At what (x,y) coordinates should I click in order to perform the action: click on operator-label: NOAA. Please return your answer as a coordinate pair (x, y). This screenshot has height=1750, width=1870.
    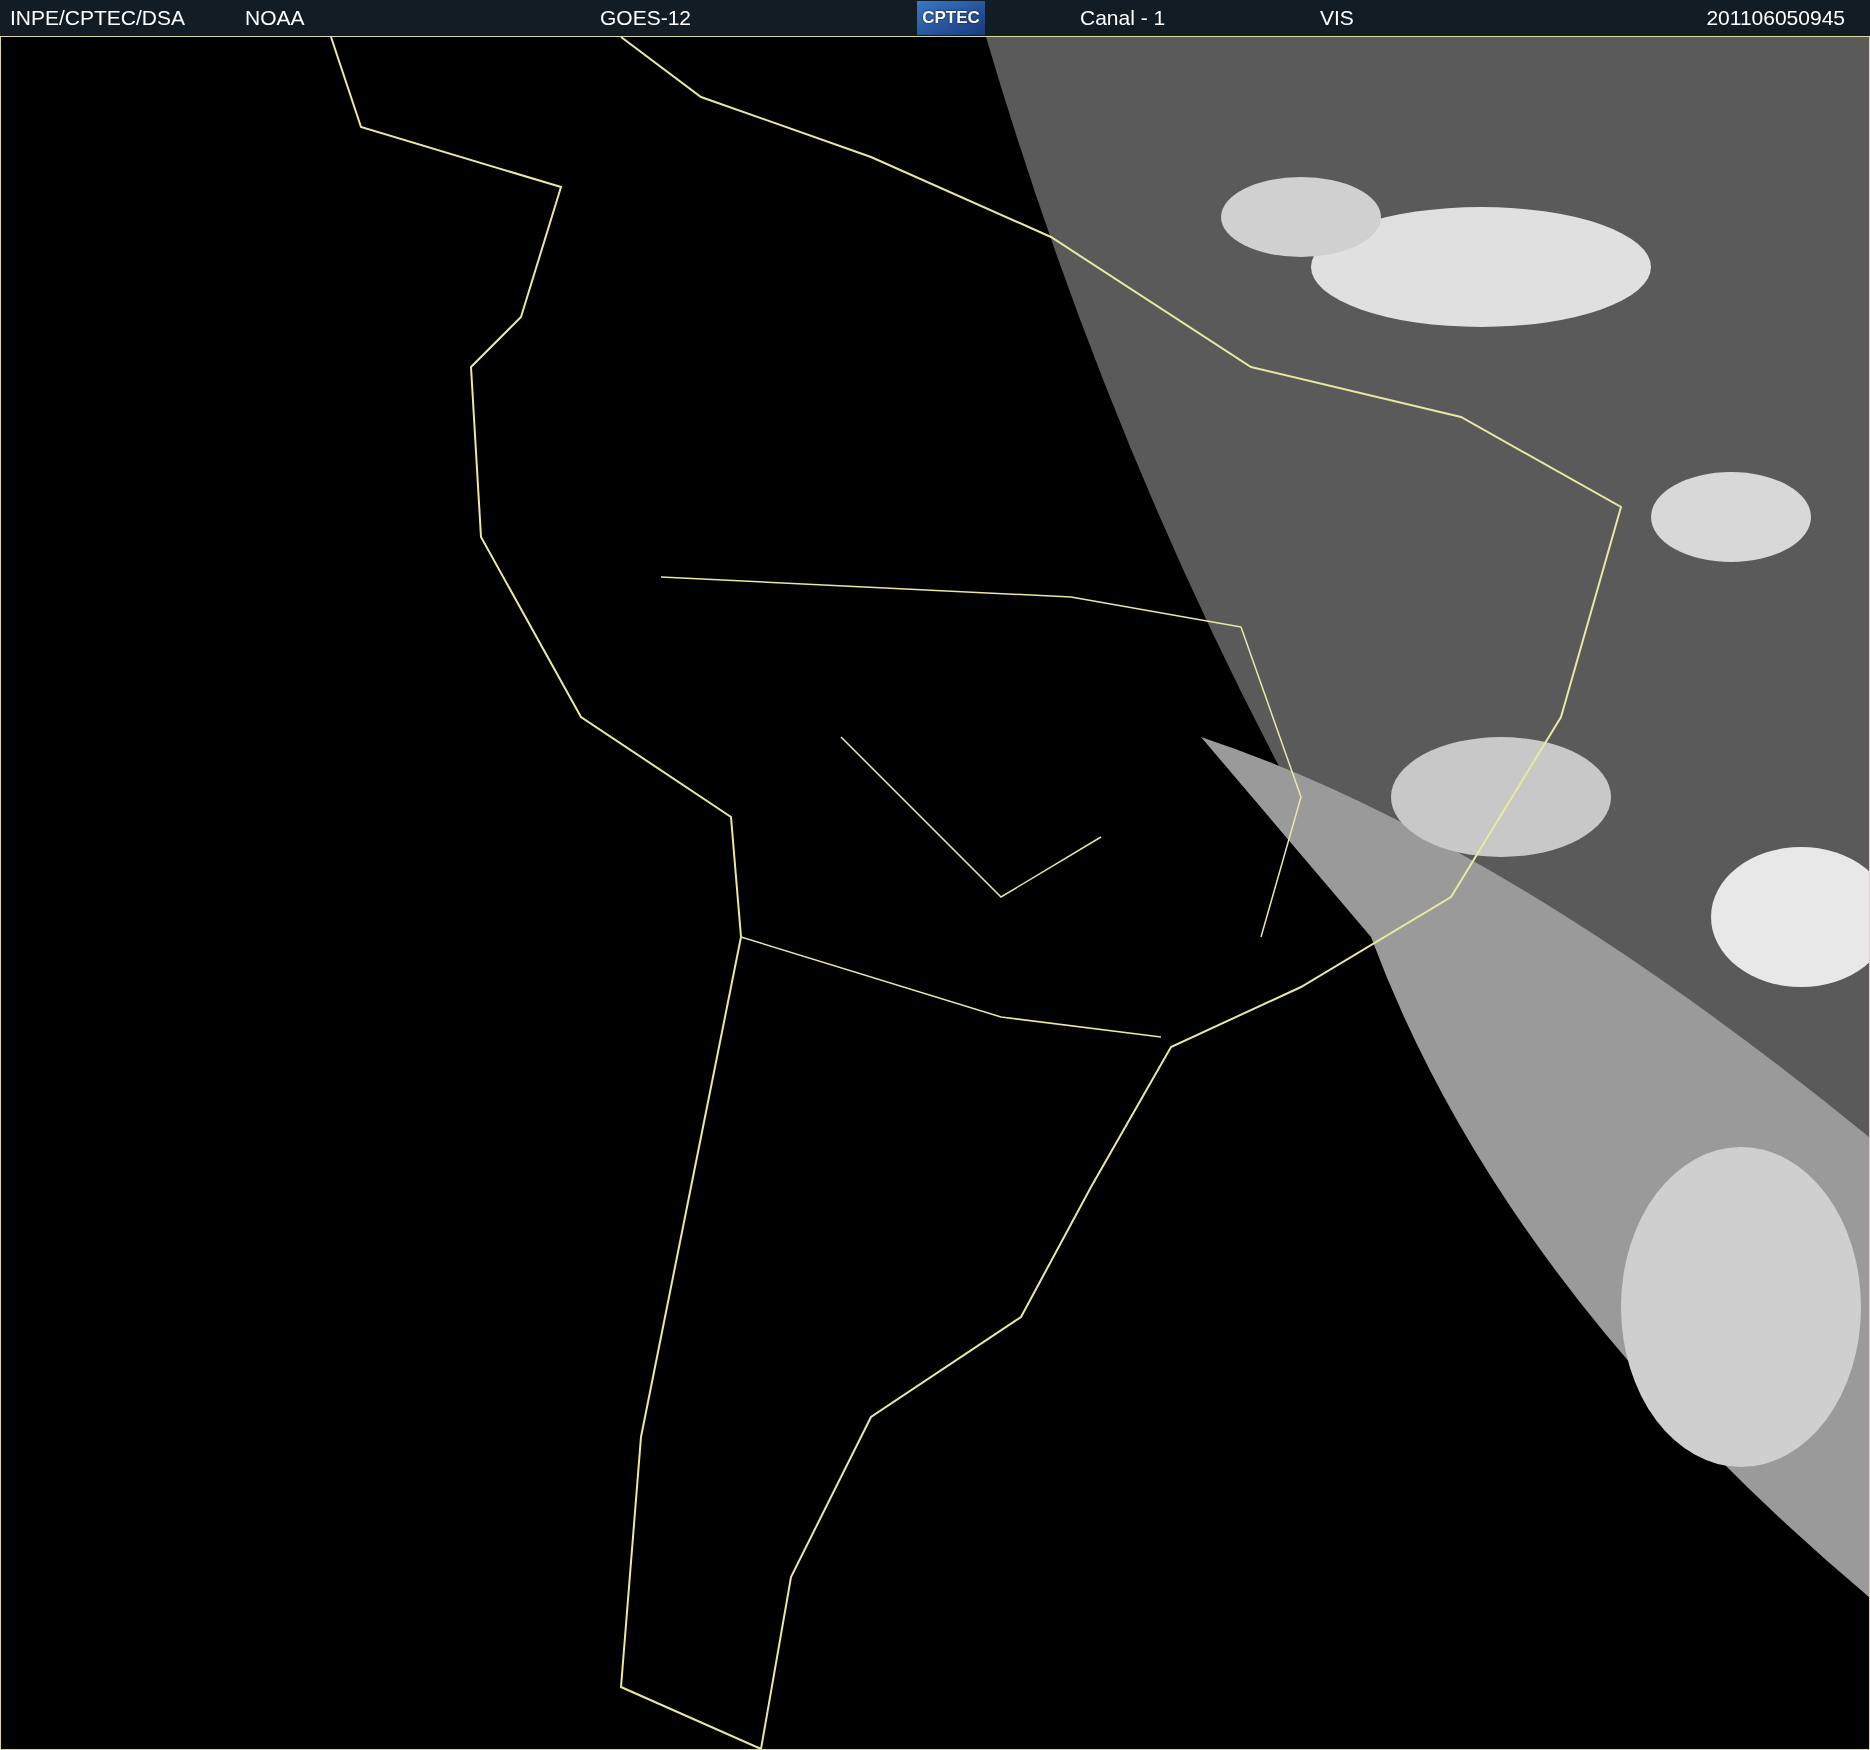
    Looking at the image, I should click on (275, 18).